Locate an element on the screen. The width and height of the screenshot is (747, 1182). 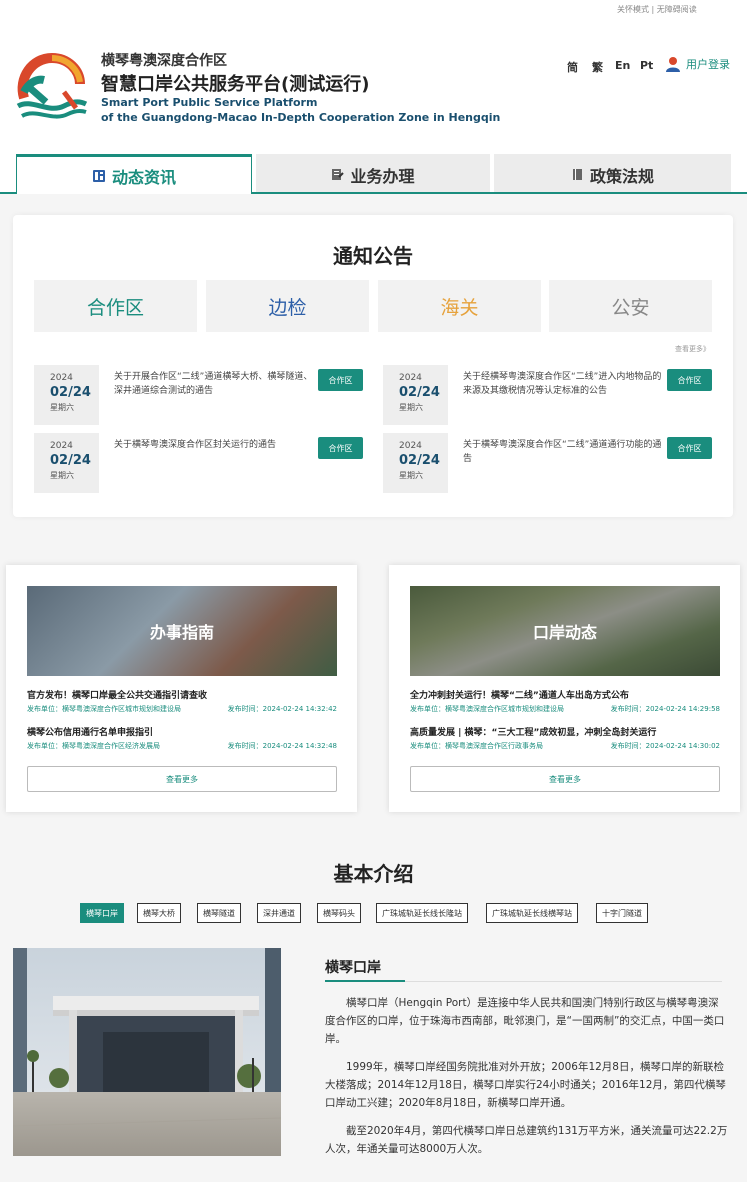
intro-tab-changlong-station: 广珠城轨延长线长隆站 is located at coordinates (422, 913).